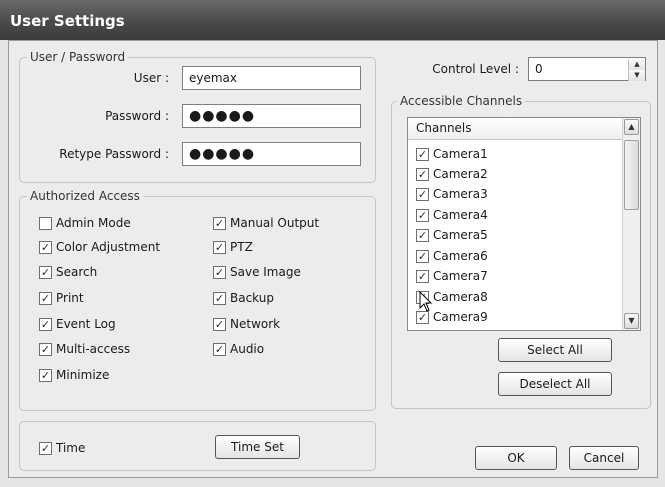 This screenshot has width=665, height=487. What do you see at coordinates (271, 154) in the screenshot?
I see `retype-password-input: ●●●●●` at bounding box center [271, 154].